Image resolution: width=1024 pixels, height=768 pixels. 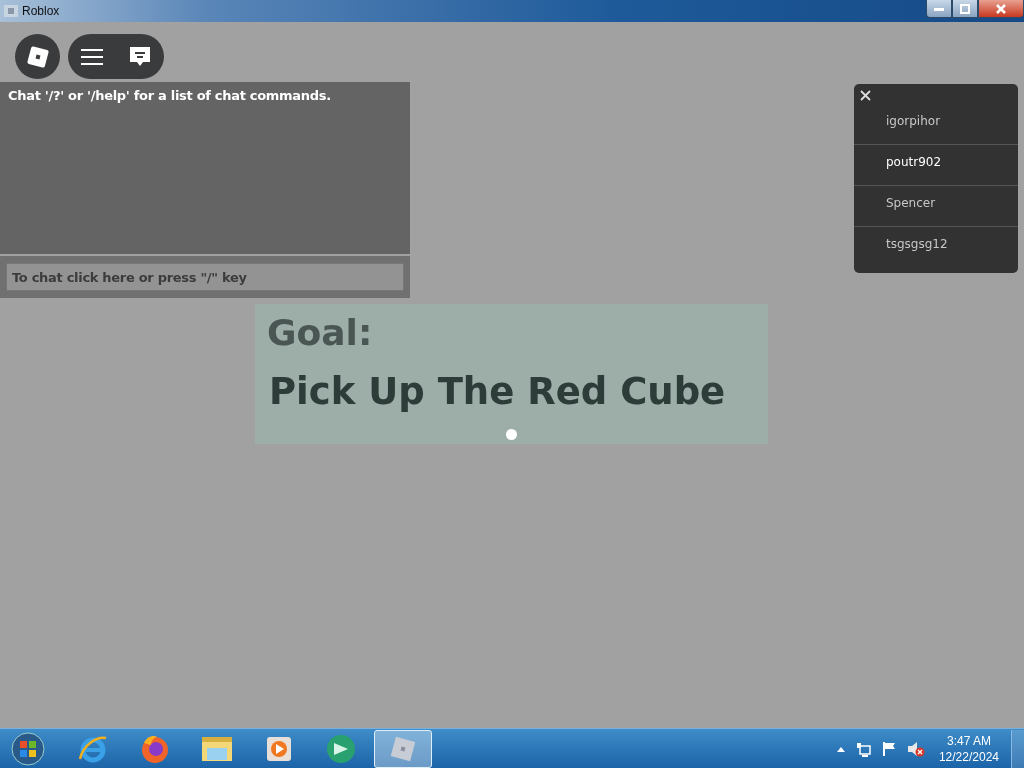 I want to click on clock-button: 3:47 AM 12/22/2024, so click(x=968, y=748).